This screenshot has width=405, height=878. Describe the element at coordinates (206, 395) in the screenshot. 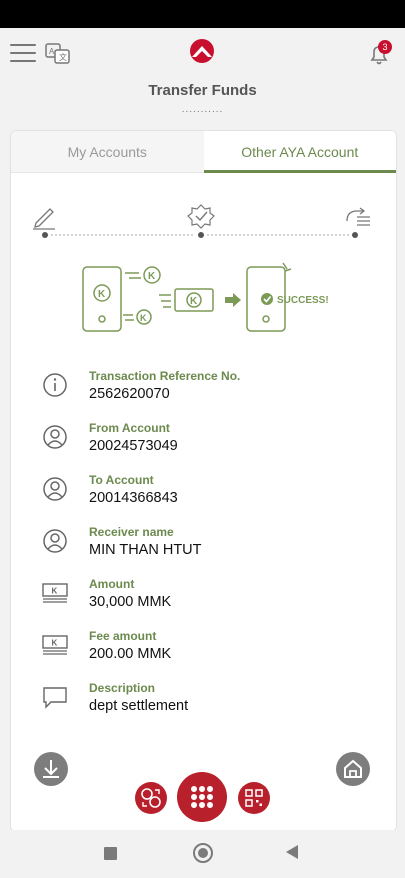

I see `detail-row-reference: Transaction Reference No. 2562620070` at that location.